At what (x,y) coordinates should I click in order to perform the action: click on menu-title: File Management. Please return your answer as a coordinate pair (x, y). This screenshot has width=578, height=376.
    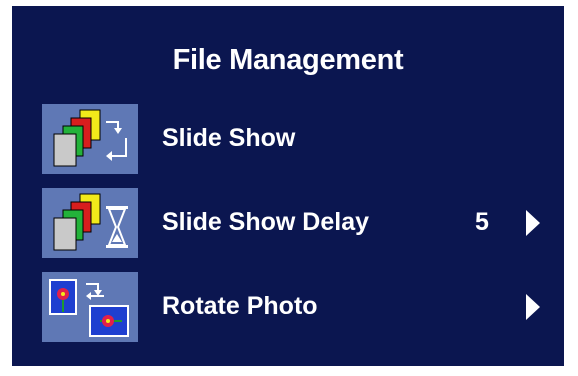
    Looking at the image, I should click on (288, 60).